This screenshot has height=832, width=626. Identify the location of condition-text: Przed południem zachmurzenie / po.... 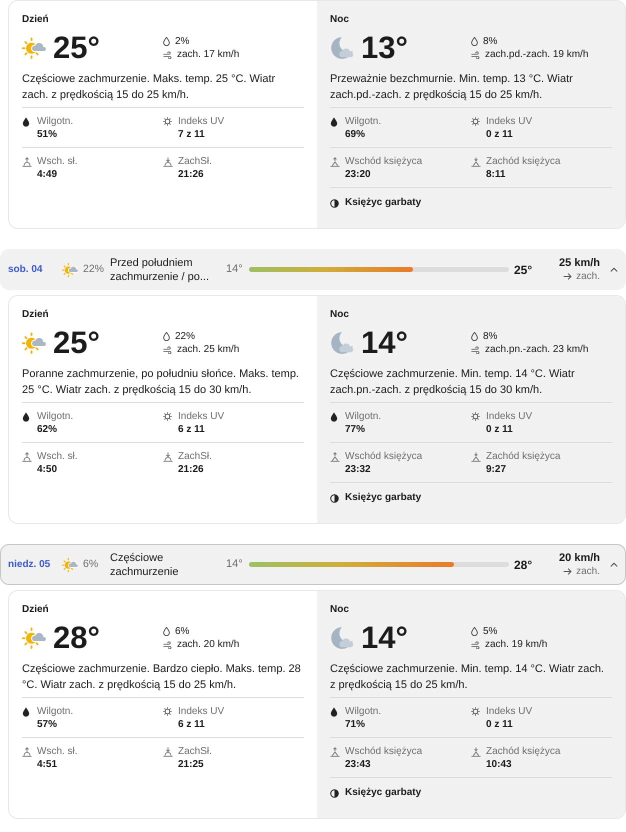
(160, 270).